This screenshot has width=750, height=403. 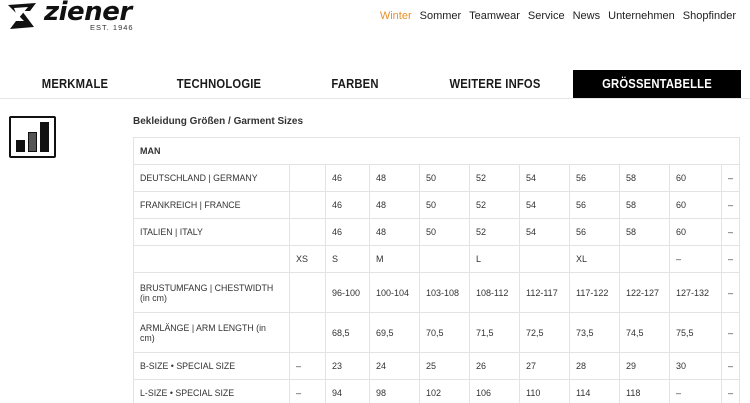 I want to click on nav-unternehmen: Unternehmen, so click(x=641, y=16).